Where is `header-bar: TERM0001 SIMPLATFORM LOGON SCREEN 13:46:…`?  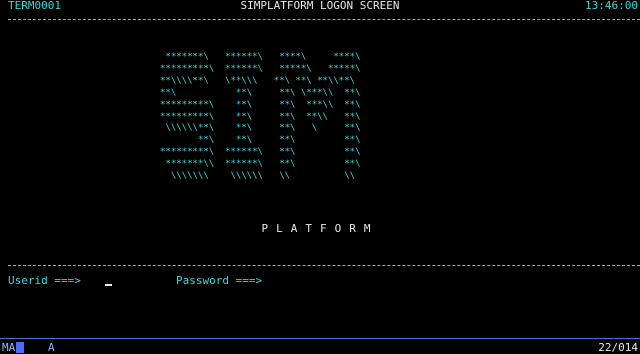
header-bar: TERM0001 SIMPLATFORM LOGON SCREEN 13:46:… is located at coordinates (320, 24).